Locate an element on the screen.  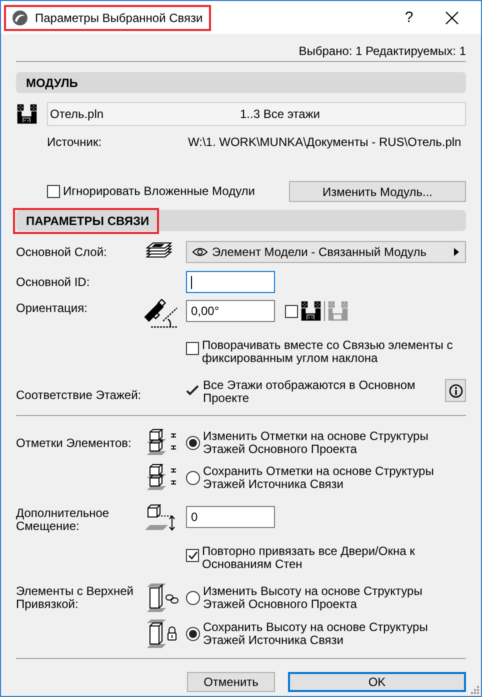
checkbox-label: Повторно привязать все Двери/Окна к Основаниям Стен is located at coordinates (309, 558).